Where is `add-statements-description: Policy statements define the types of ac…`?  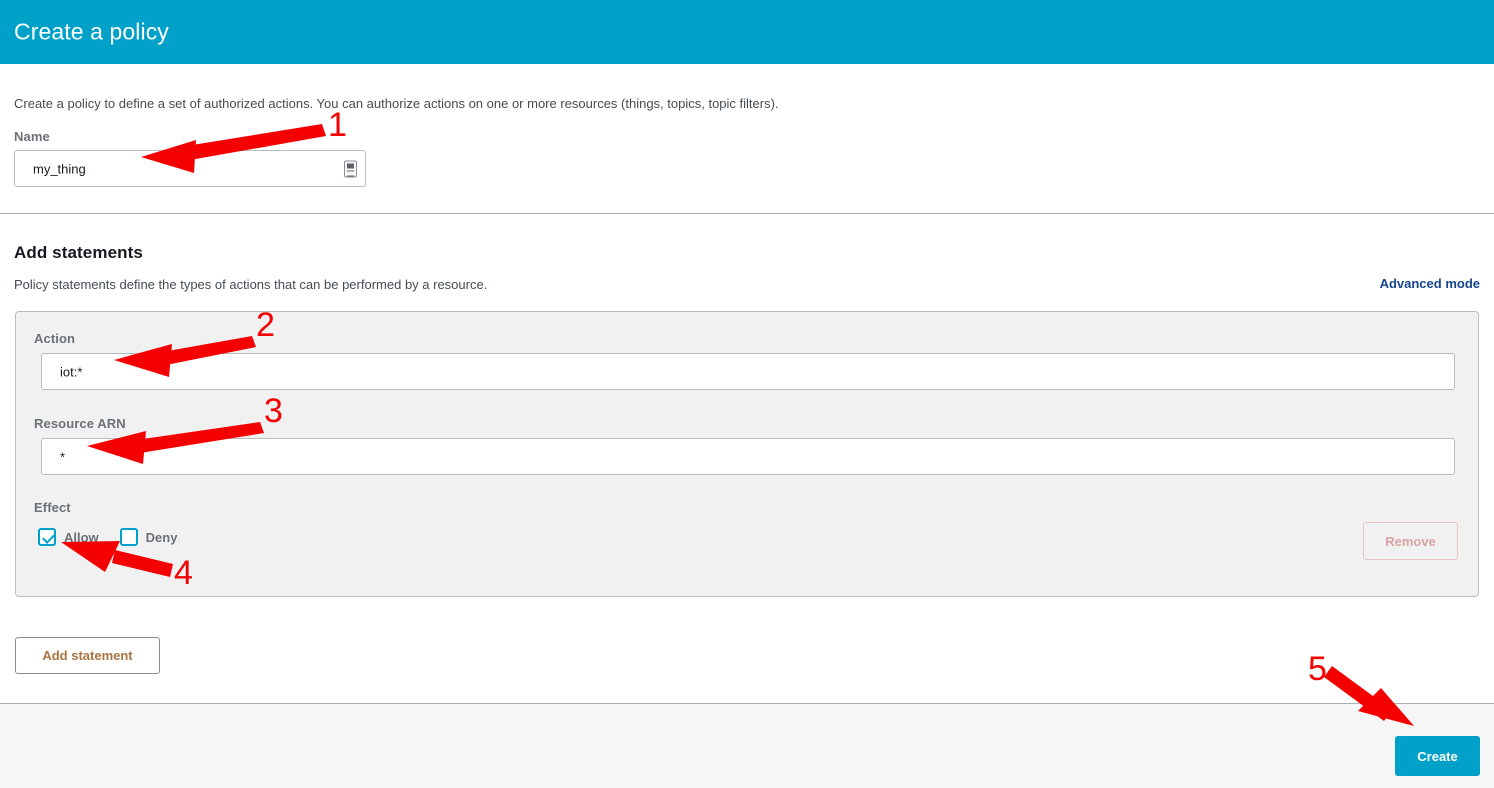 add-statements-description: Policy statements define the types of ac… is located at coordinates (251, 284).